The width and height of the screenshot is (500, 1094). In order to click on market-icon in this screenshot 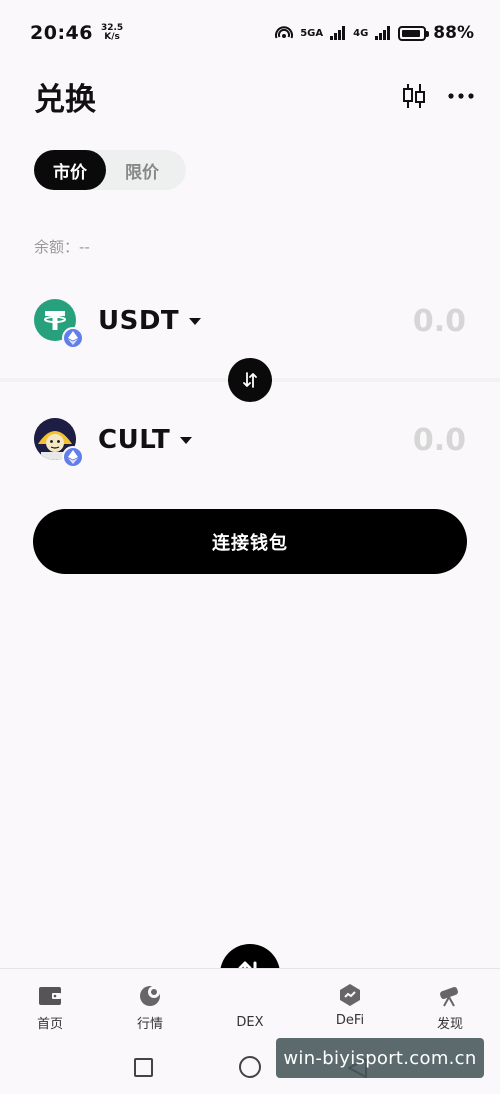, I will do `click(150, 995)`.